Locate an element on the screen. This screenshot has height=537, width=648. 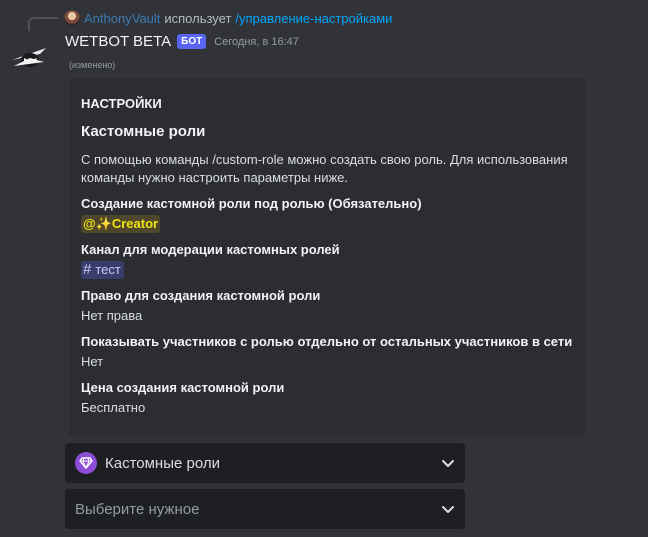
field-value: # тест is located at coordinates (327, 270).